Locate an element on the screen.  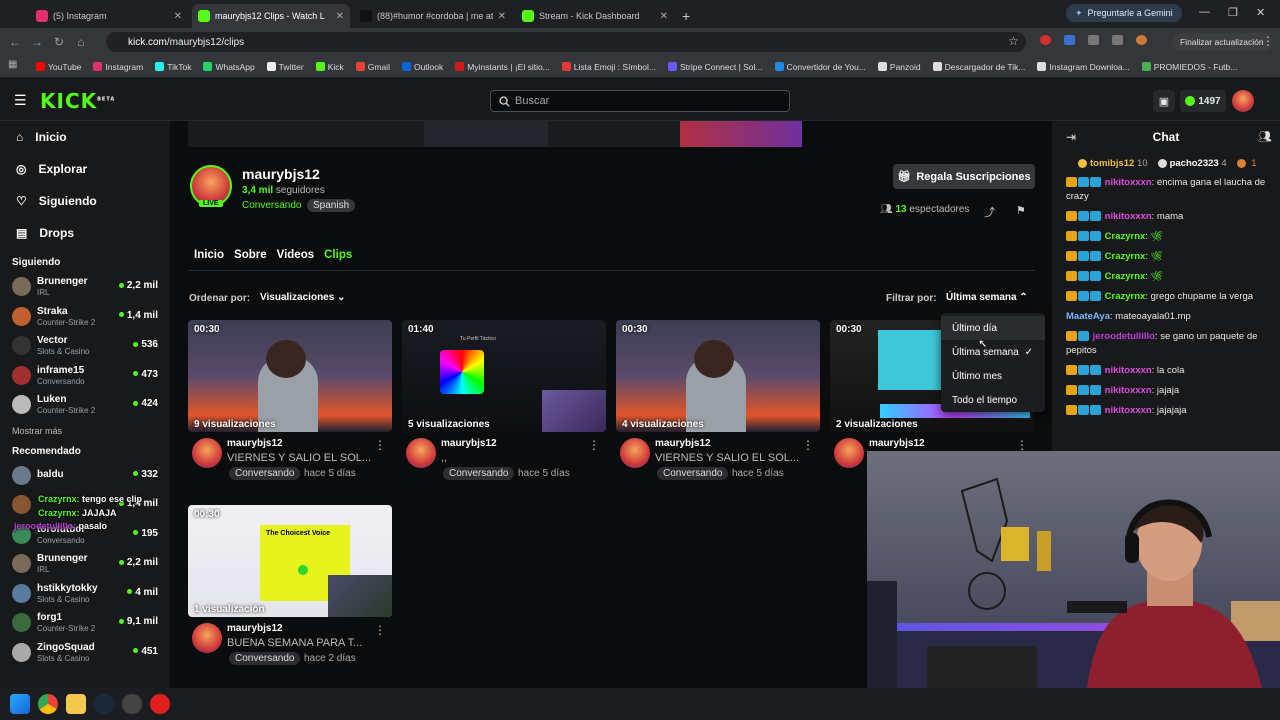
kick-coins-button: 1497 is located at coordinates (1203, 101).